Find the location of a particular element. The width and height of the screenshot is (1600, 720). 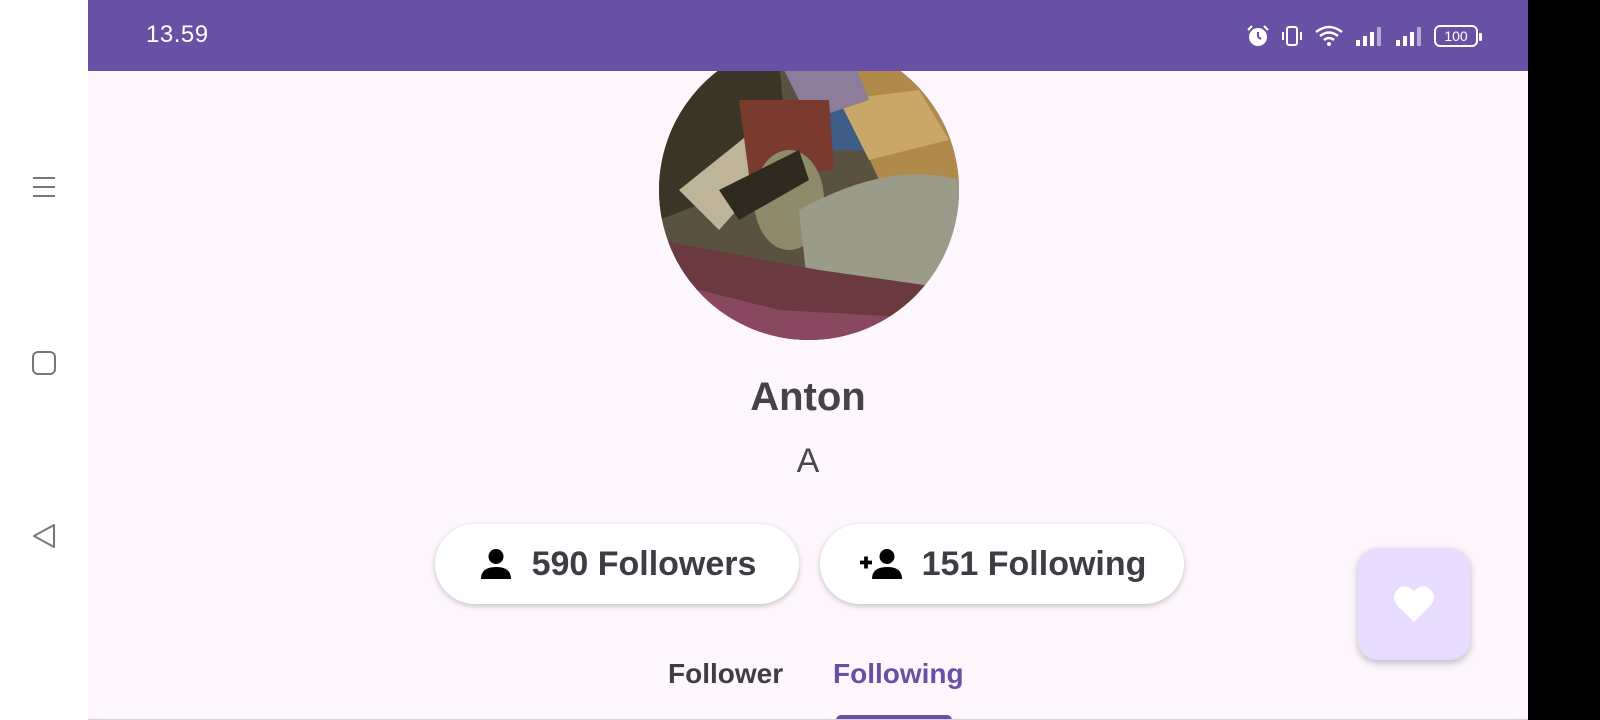

following-count-label: 151 Following is located at coordinates (1034, 563).